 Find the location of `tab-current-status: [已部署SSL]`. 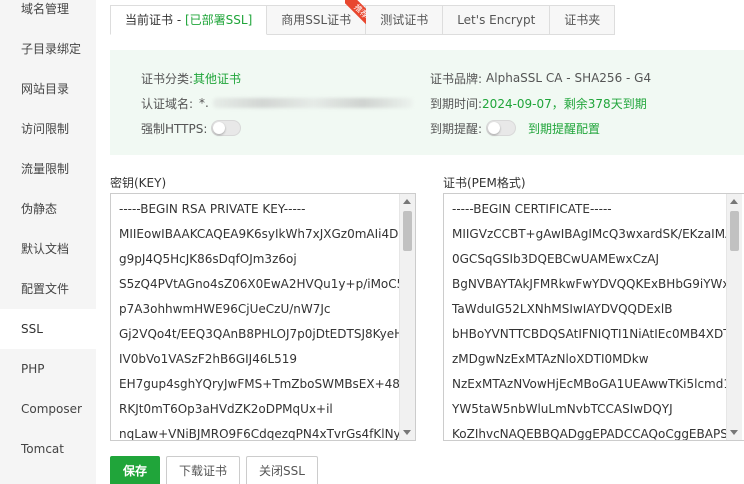

tab-current-status: [已部署SSL] is located at coordinates (218, 20).